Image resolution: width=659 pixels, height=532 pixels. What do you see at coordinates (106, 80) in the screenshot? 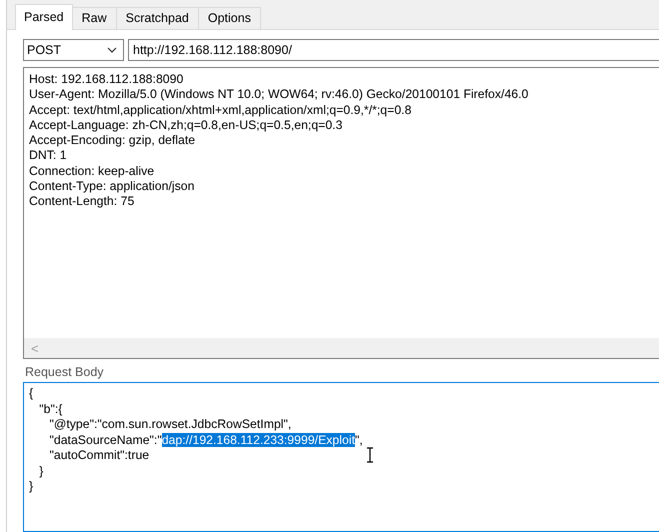
I see `header-line: Host: 192.168.112.188:8090` at bounding box center [106, 80].